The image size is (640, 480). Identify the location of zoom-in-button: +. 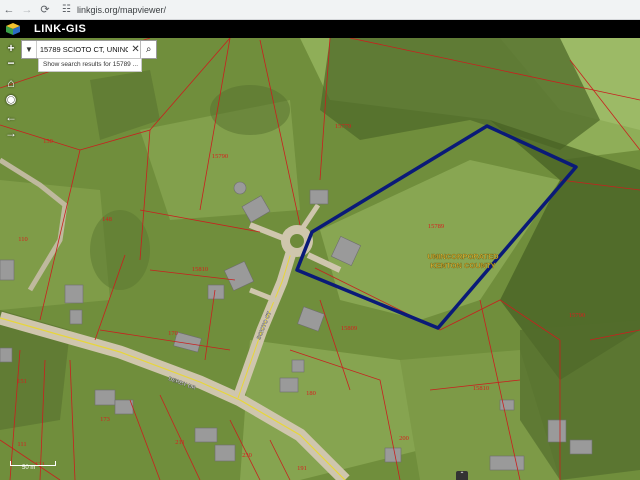
(11, 48).